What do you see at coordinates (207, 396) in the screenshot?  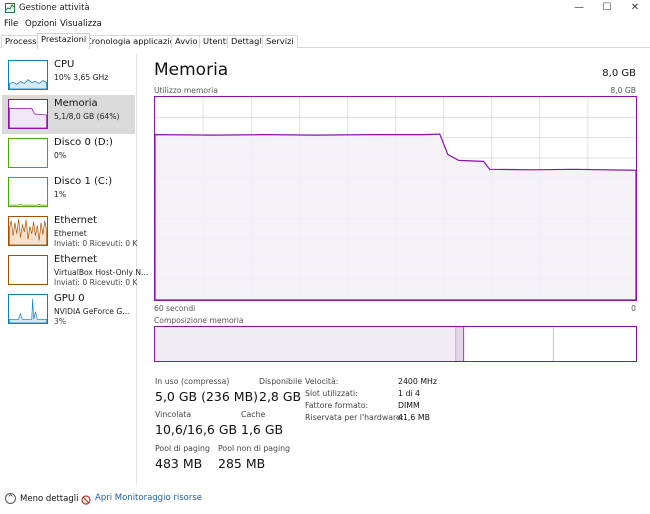 I see `in-use-value: 5,0 GB (236 MB)` at bounding box center [207, 396].